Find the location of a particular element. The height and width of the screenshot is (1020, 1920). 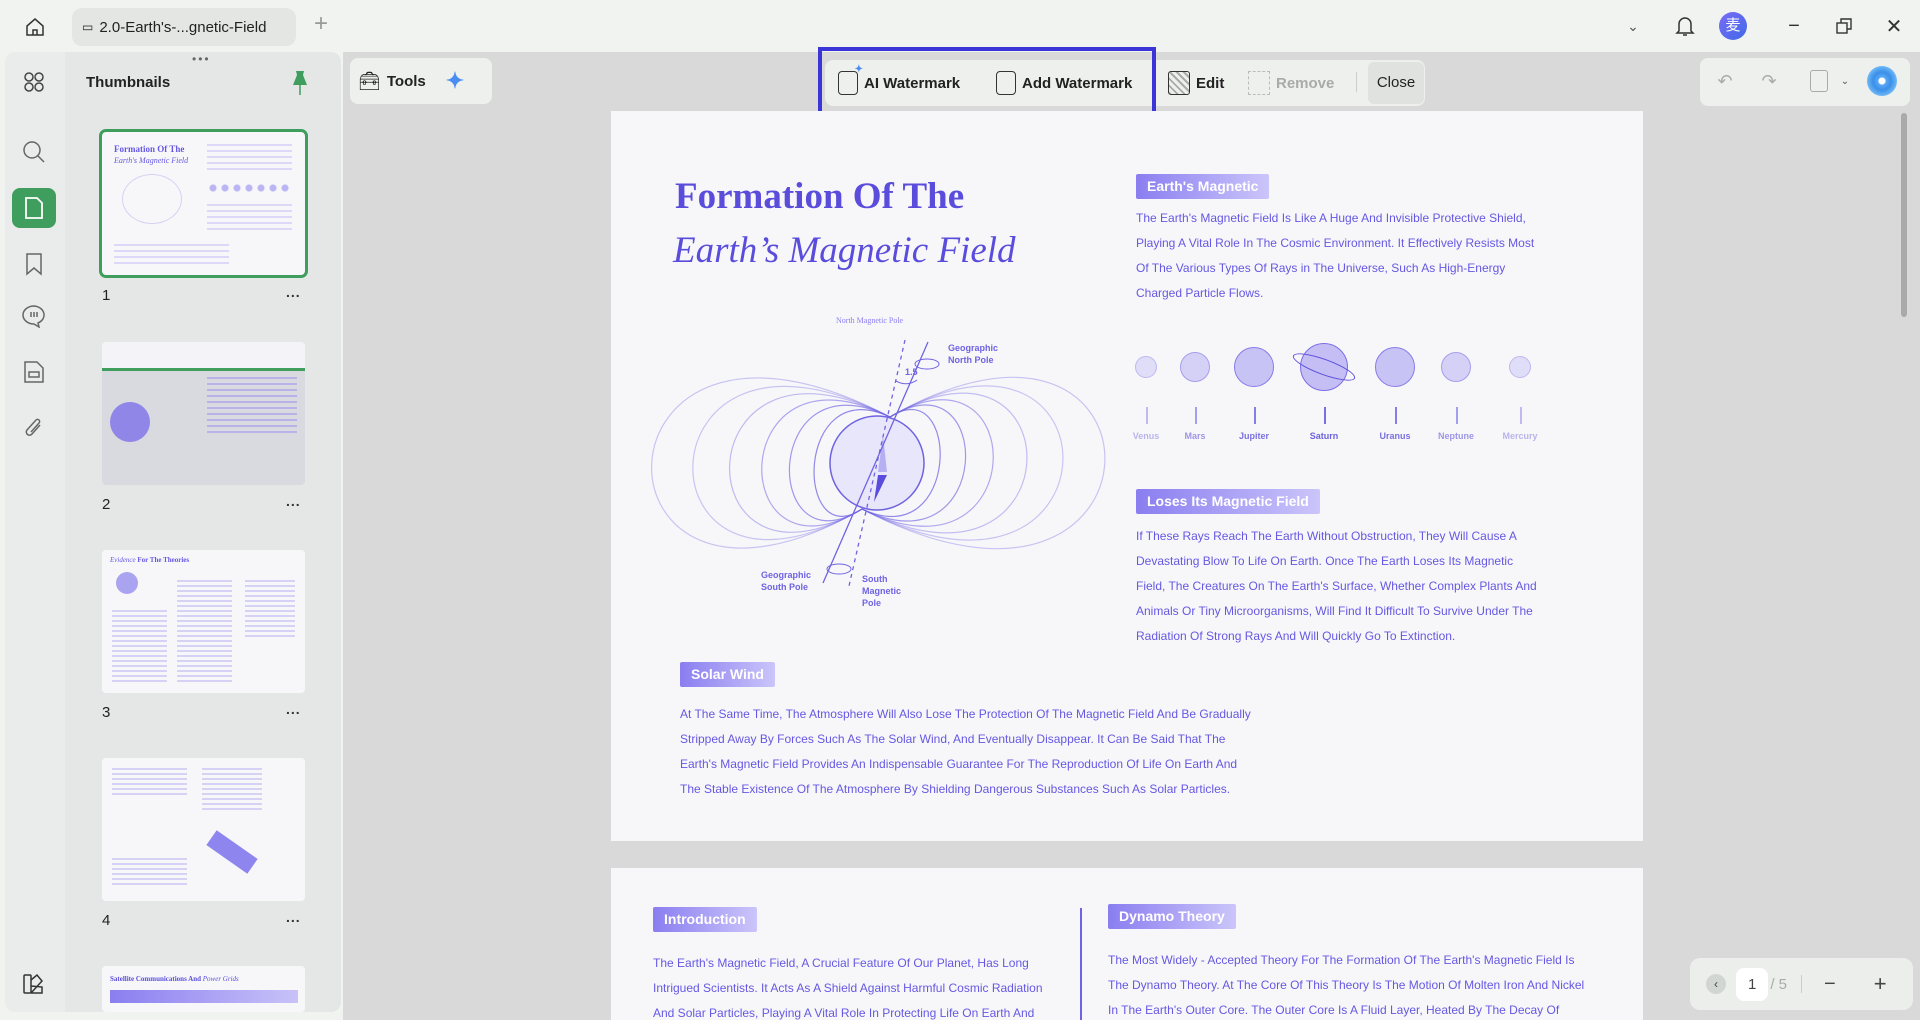

planet-label: Saturn is located at coordinates (1324, 436).